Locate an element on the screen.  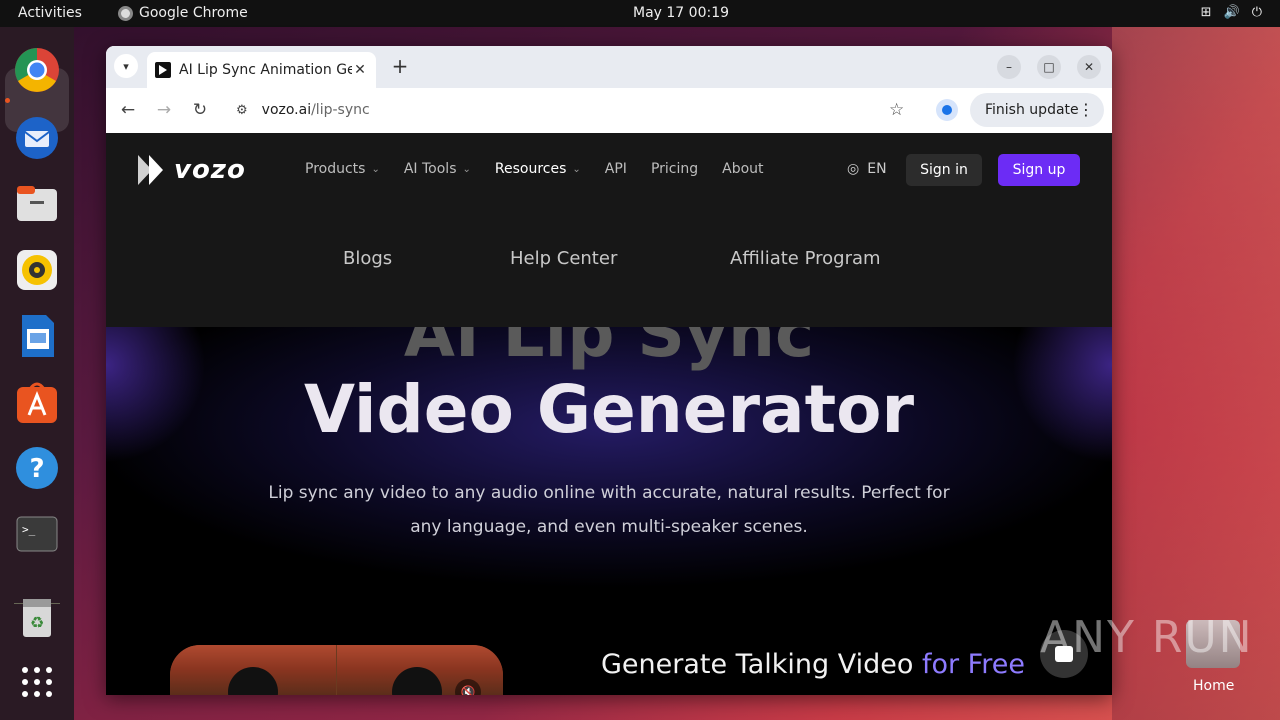
terminal-icon: >_ is located at coordinates (37, 534).